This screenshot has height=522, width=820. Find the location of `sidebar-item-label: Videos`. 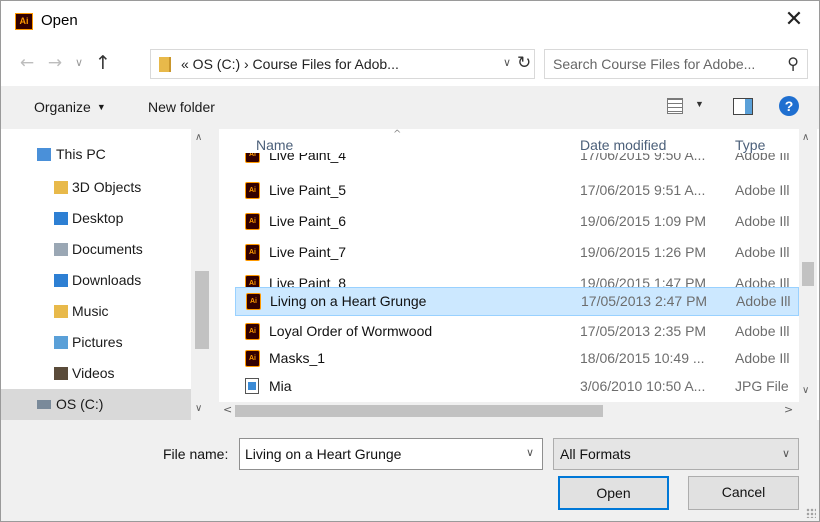

sidebar-item-label: Videos is located at coordinates (93, 373).